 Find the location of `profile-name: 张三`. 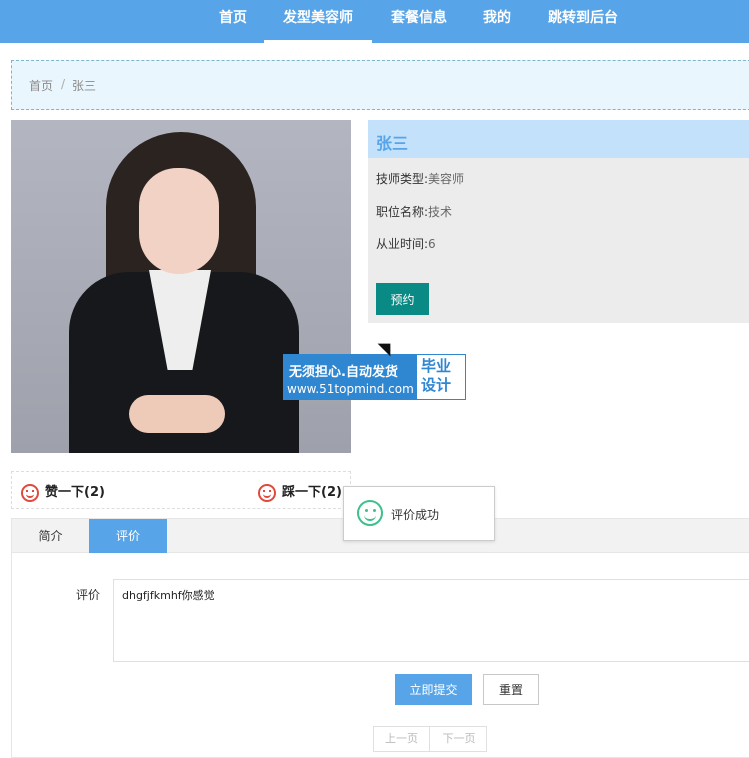

profile-name: 张三 is located at coordinates (392, 143).